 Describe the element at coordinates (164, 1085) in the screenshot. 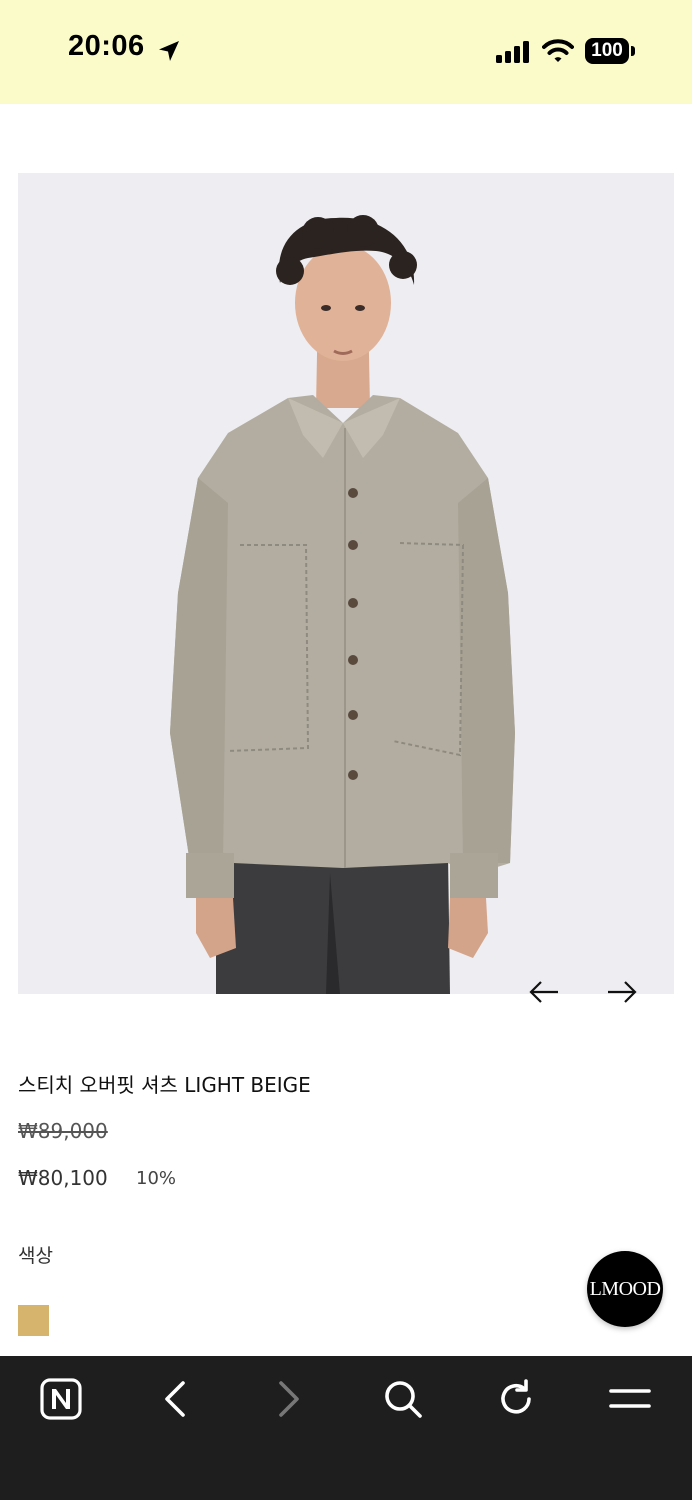

I see `product-name: 스티치 오버핏 셔츠 LIGHT BEIGE` at that location.